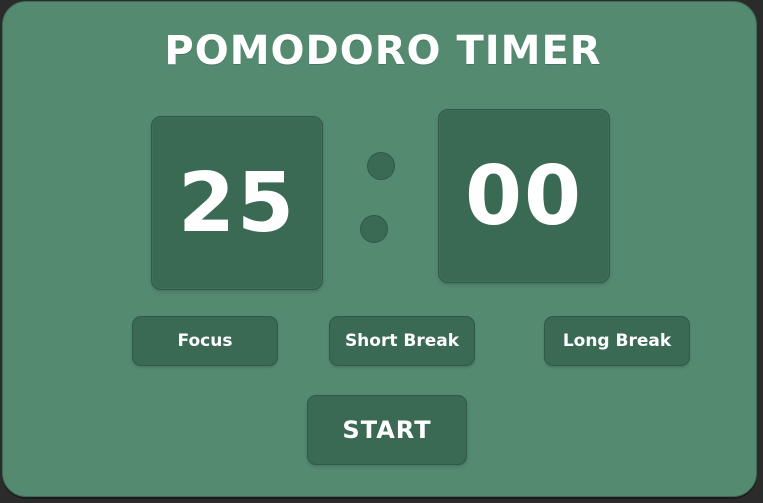  Describe the element at coordinates (205, 341) in the screenshot. I see `focus-button: Focus` at that location.